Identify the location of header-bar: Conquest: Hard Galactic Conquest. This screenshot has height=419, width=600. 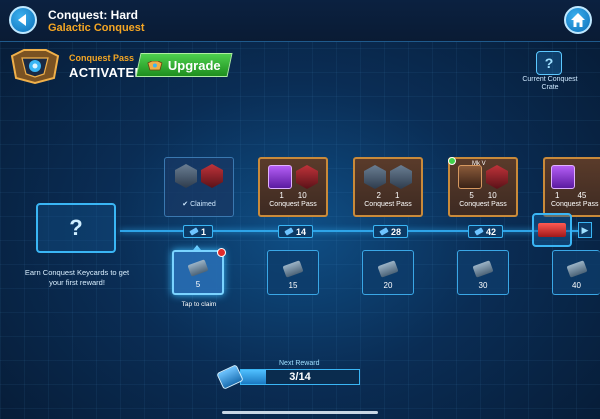
(300, 21).